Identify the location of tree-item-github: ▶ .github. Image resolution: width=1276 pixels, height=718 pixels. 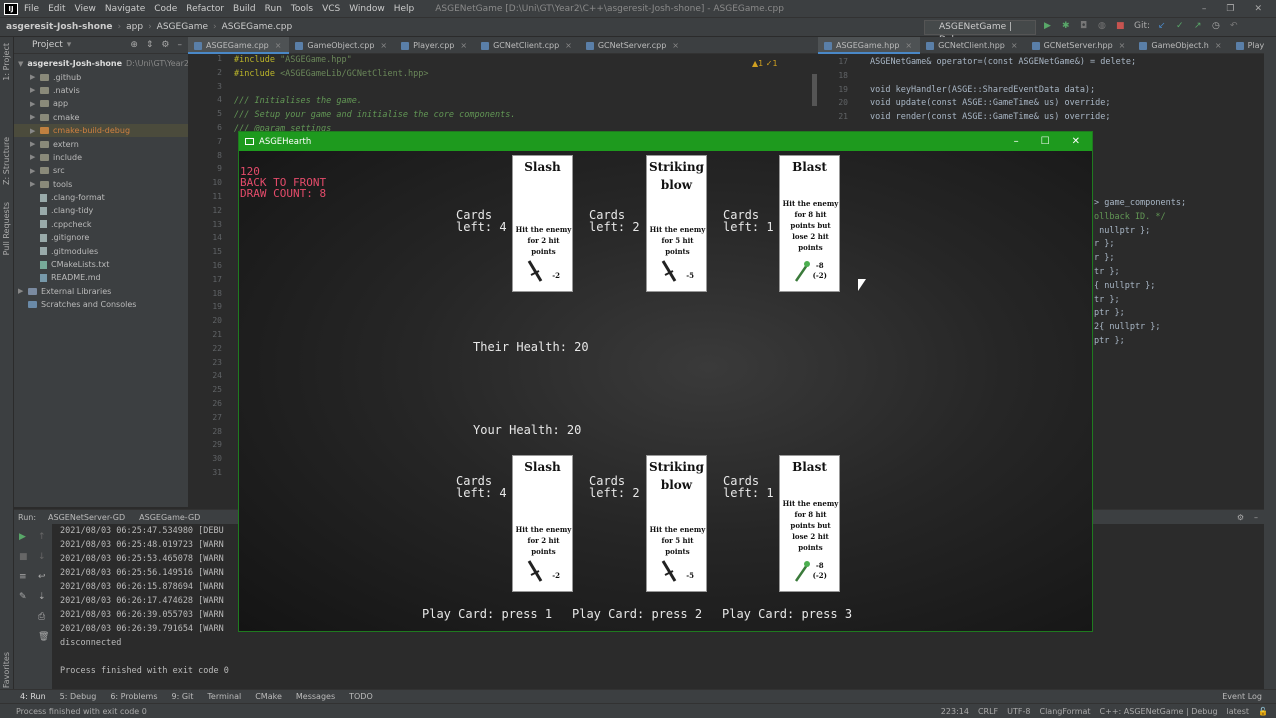
(101, 76).